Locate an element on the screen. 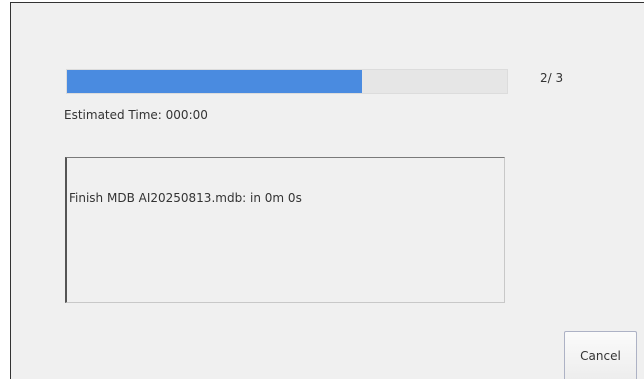 This screenshot has width=644, height=379. progress-bar is located at coordinates (287, 81).